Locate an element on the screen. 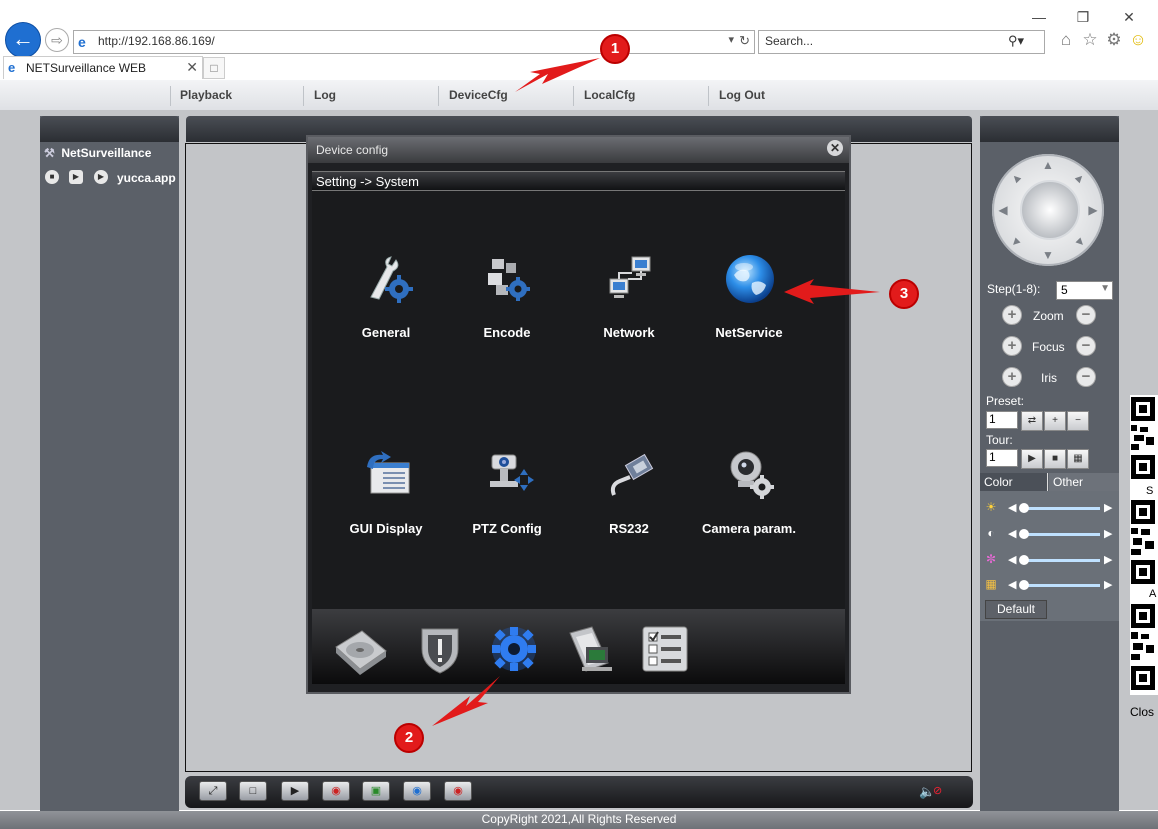 The height and width of the screenshot is (829, 1158). record-stop-button: ◉ is located at coordinates (458, 791).